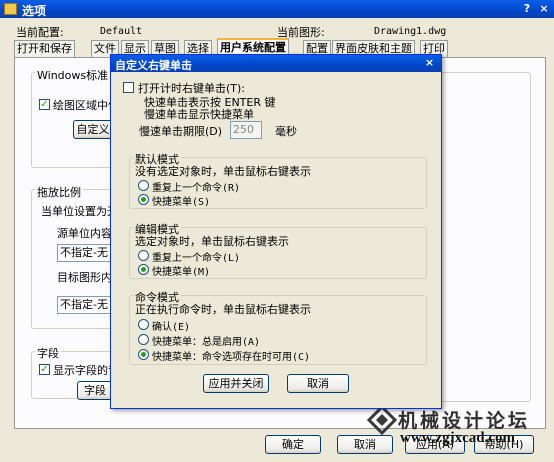 This screenshot has width=554, height=462. Describe the element at coordinates (457, 438) in the screenshot. I see `watermark-url: www.zgjxcad.com` at that location.